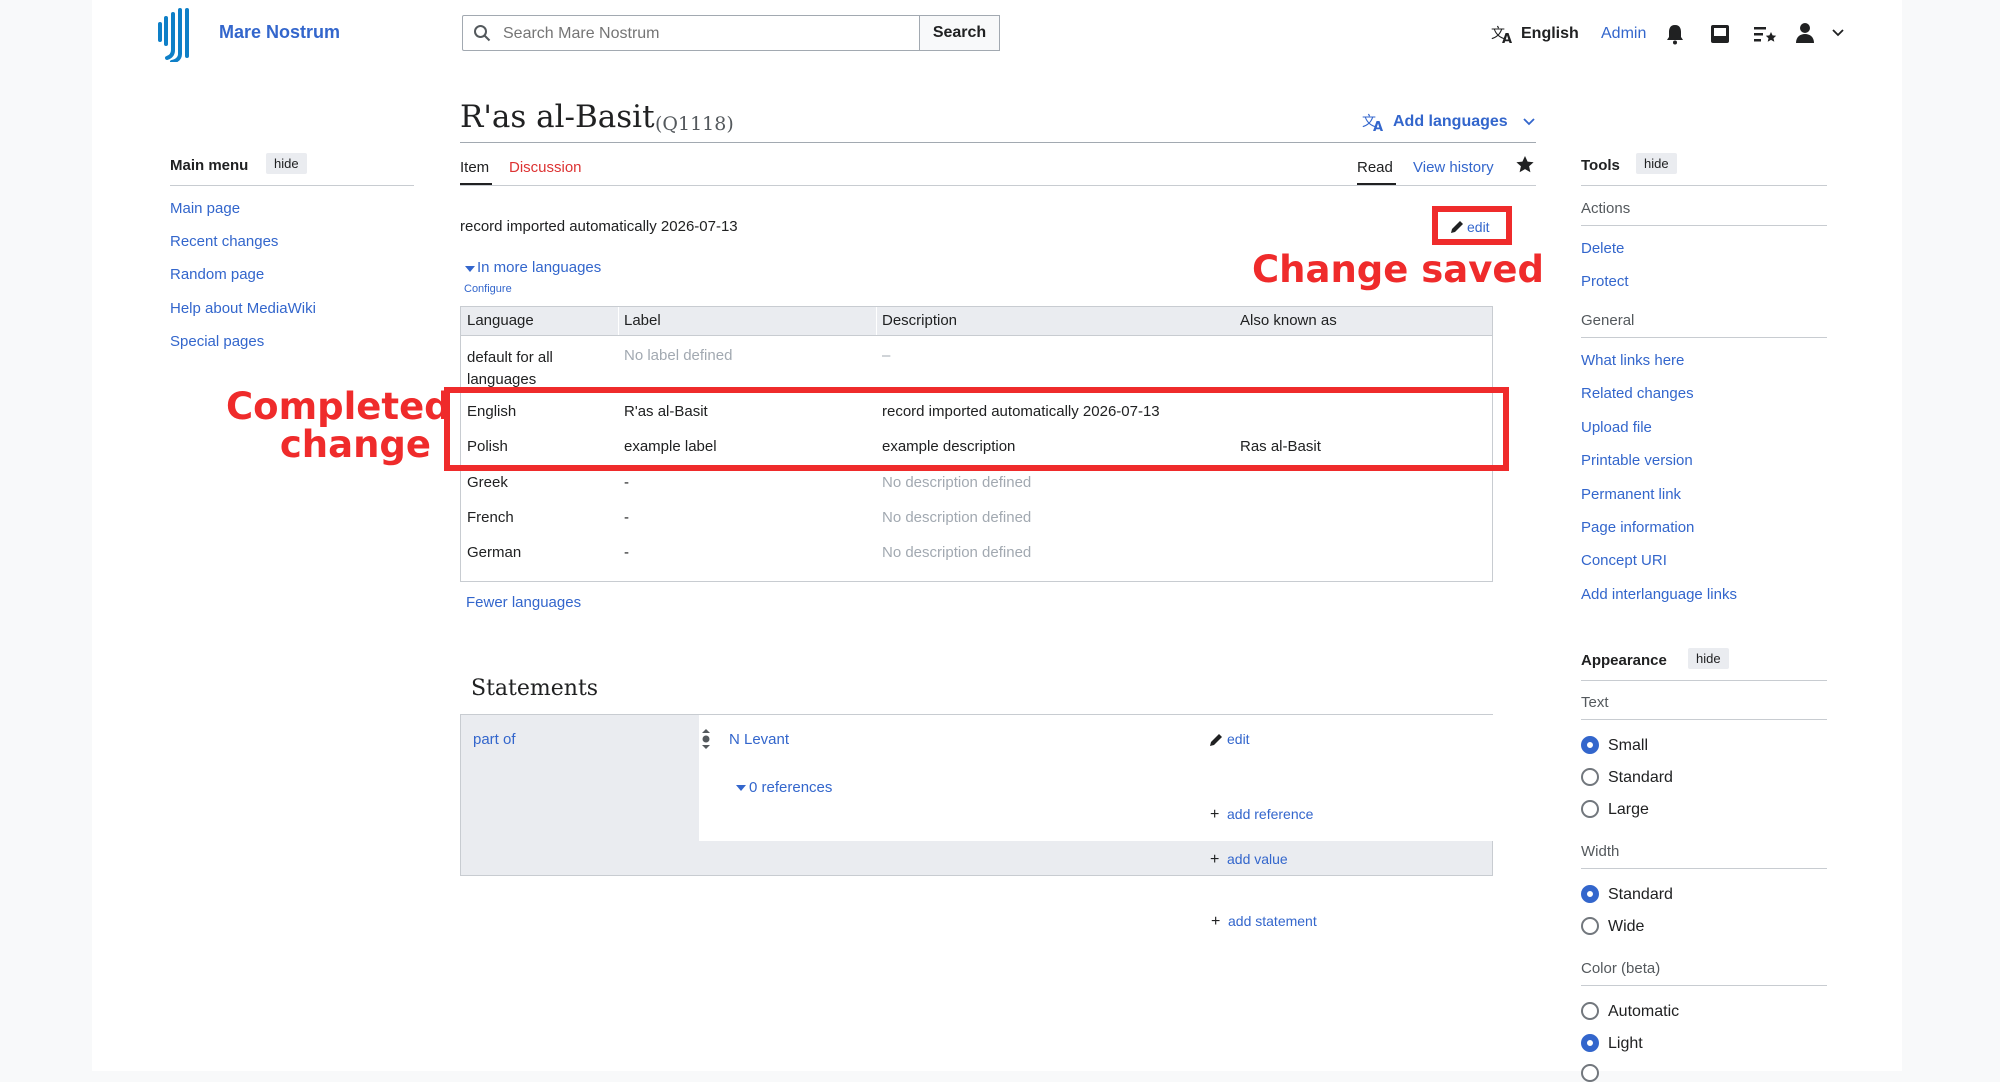  What do you see at coordinates (205, 208) in the screenshot?
I see `menu-item-main-page: Main page` at bounding box center [205, 208].